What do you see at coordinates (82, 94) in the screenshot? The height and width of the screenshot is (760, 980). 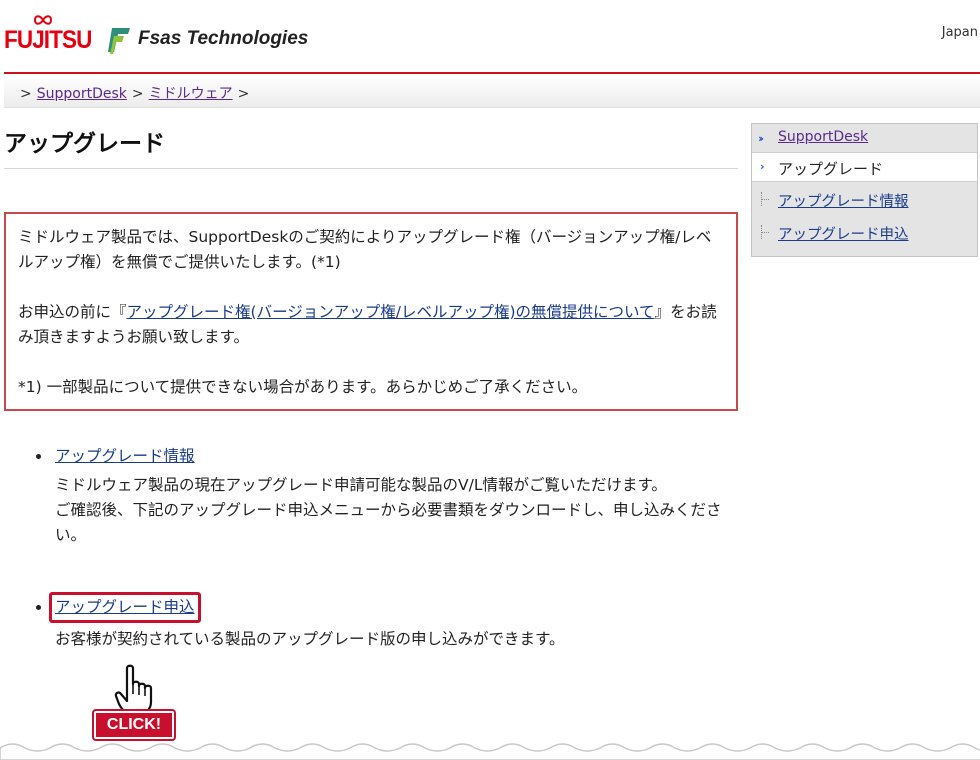 I see `breadcrumb-supportdesk: SupportDesk` at bounding box center [82, 94].